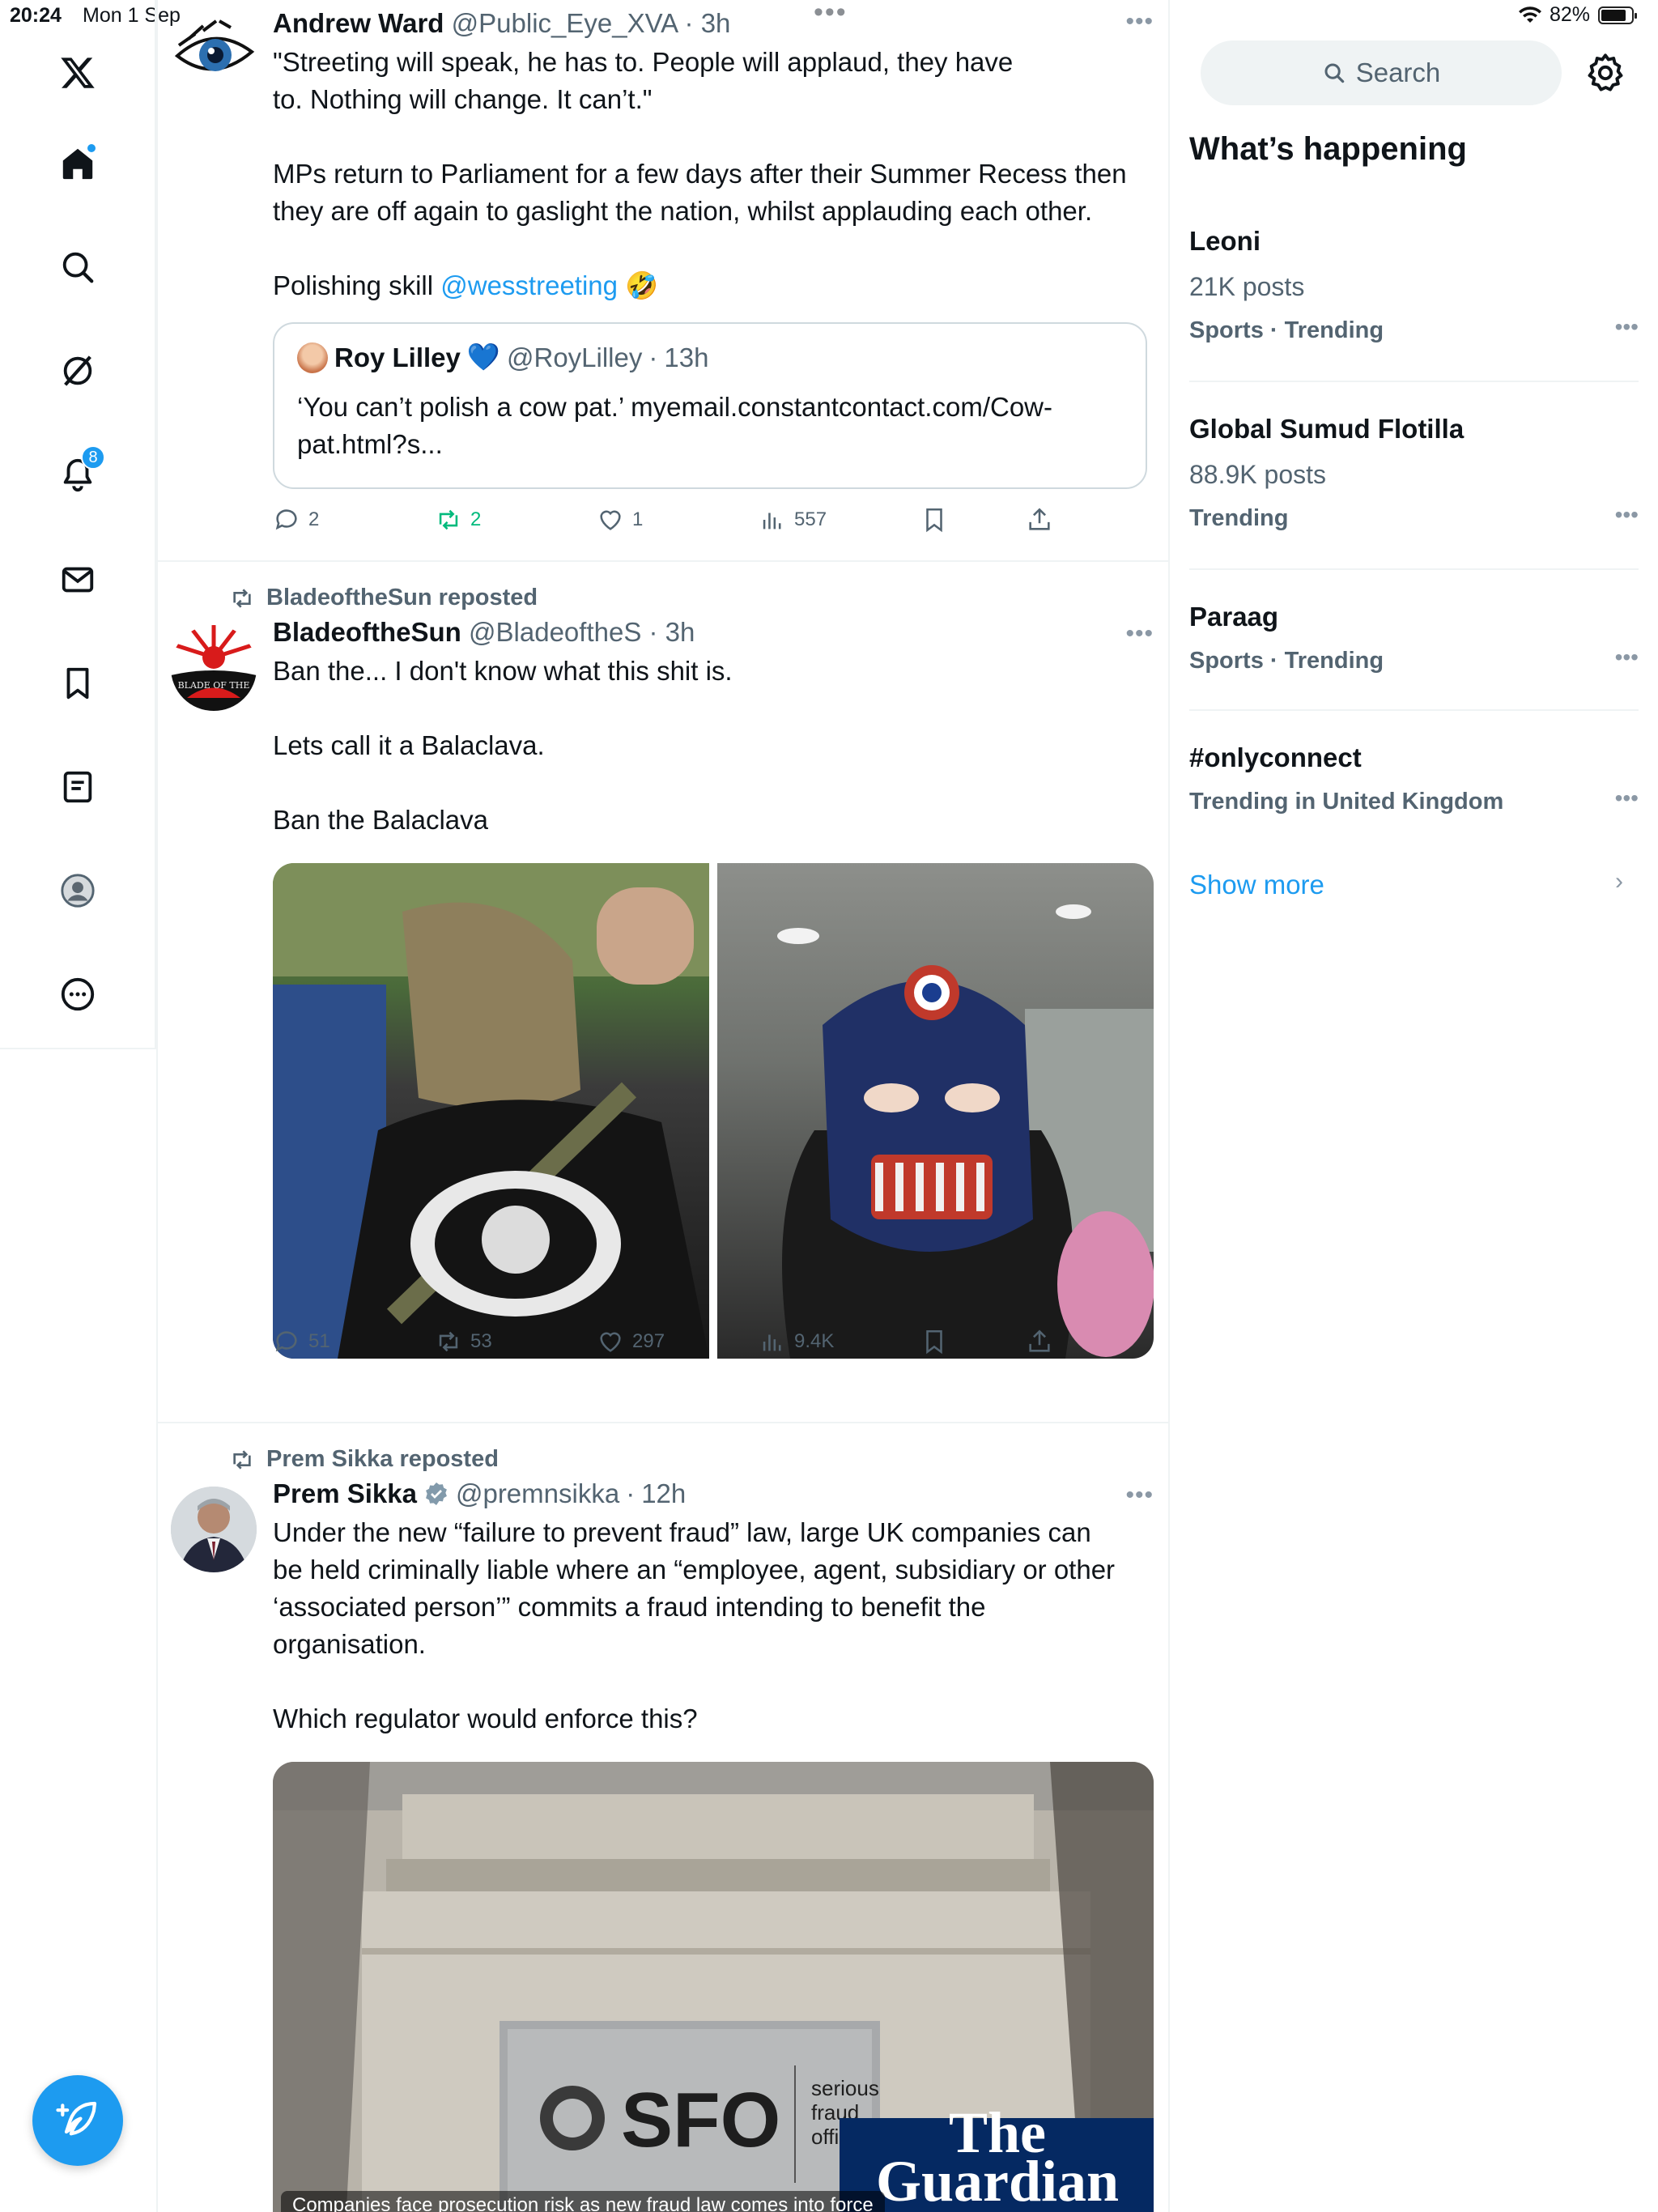 This screenshot has width=1658, height=2212. Describe the element at coordinates (700, 2120) in the screenshot. I see `sfo-sign-logo: SFO` at that location.